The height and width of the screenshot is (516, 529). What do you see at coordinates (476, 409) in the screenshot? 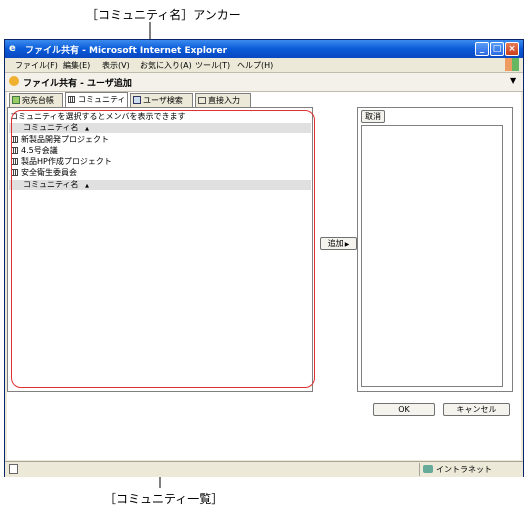
I see `cancel-button: キャンセル` at bounding box center [476, 409].